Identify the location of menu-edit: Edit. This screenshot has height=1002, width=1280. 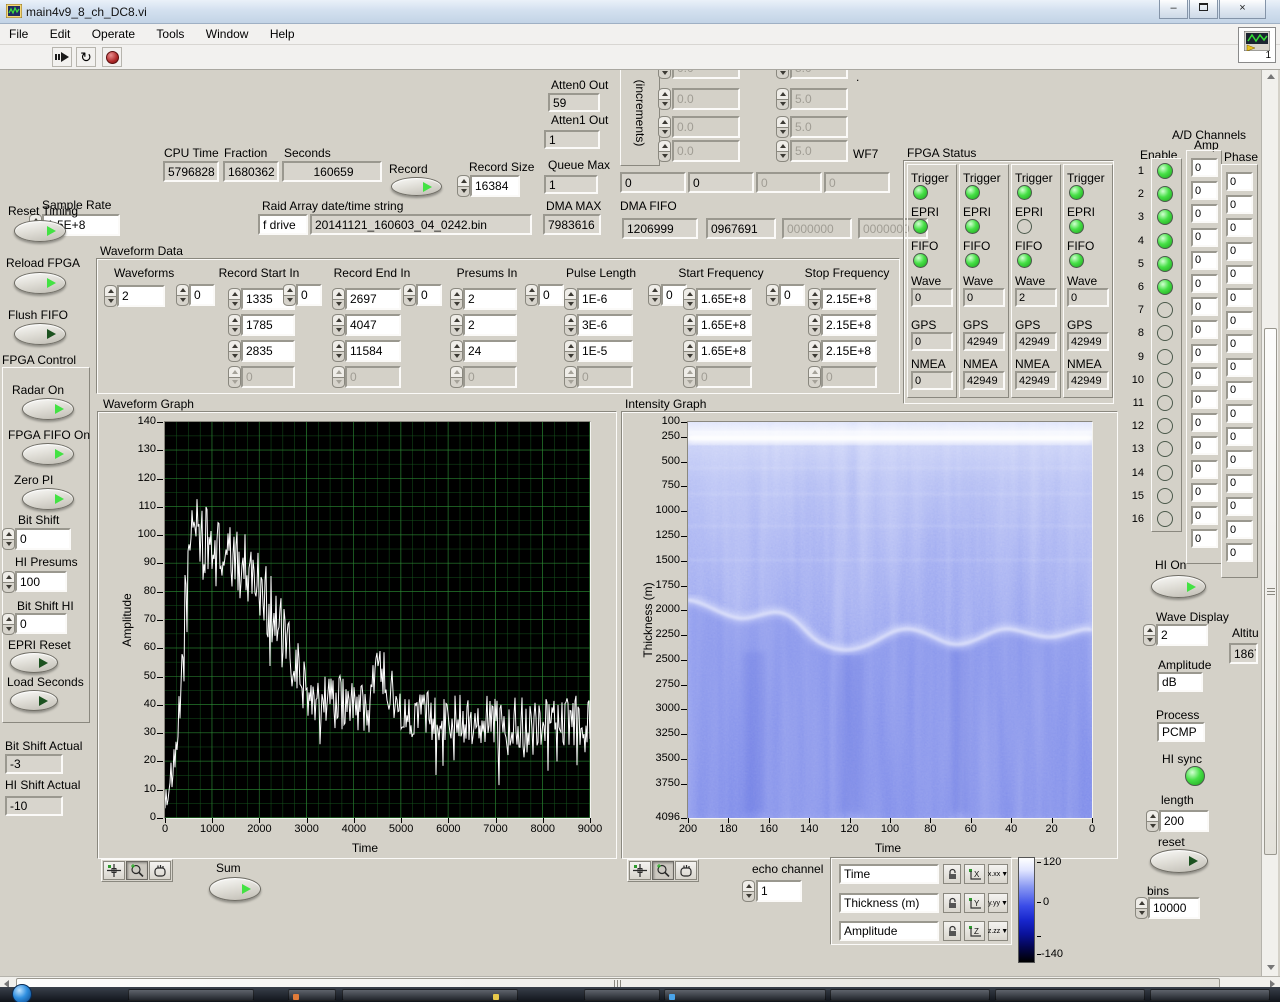
(60, 32).